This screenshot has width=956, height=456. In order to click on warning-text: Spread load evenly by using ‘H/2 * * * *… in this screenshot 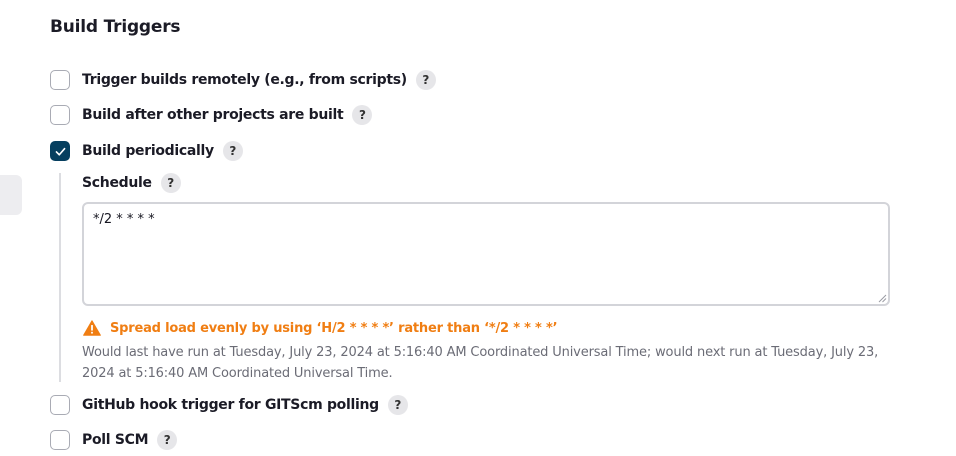, I will do `click(334, 328)`.